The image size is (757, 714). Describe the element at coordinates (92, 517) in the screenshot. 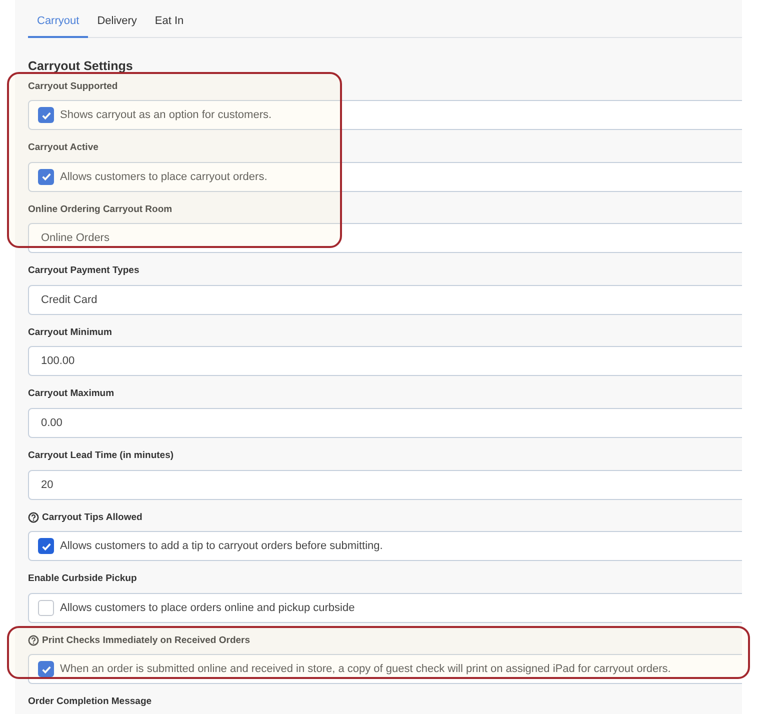

I see `field-label: Carryout Tips Allowed` at that location.